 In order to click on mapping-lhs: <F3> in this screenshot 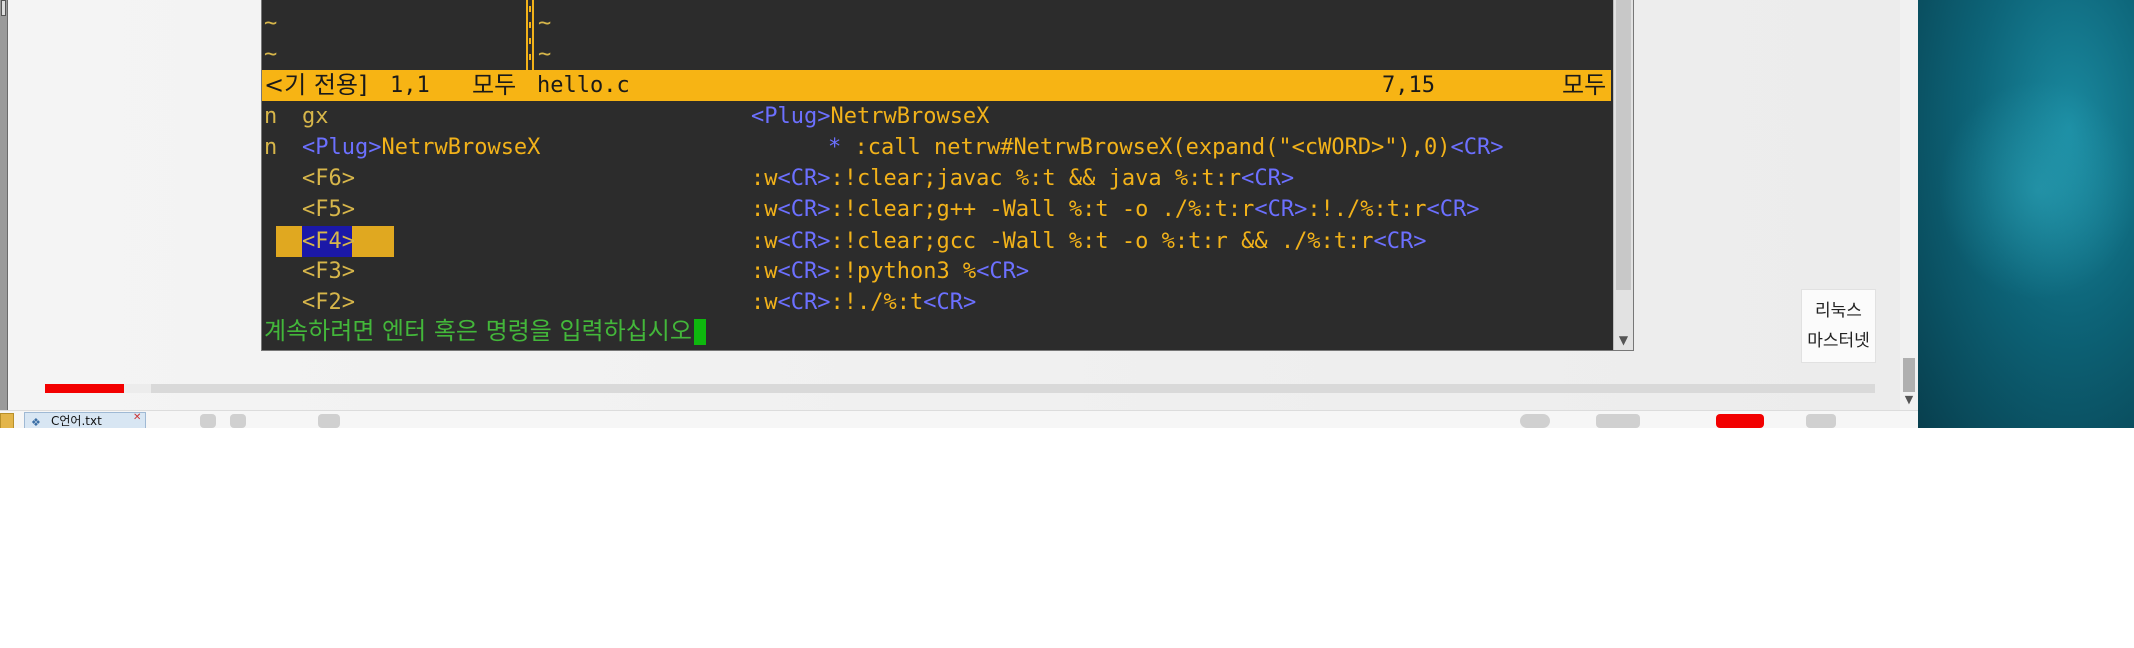, I will do `click(328, 271)`.